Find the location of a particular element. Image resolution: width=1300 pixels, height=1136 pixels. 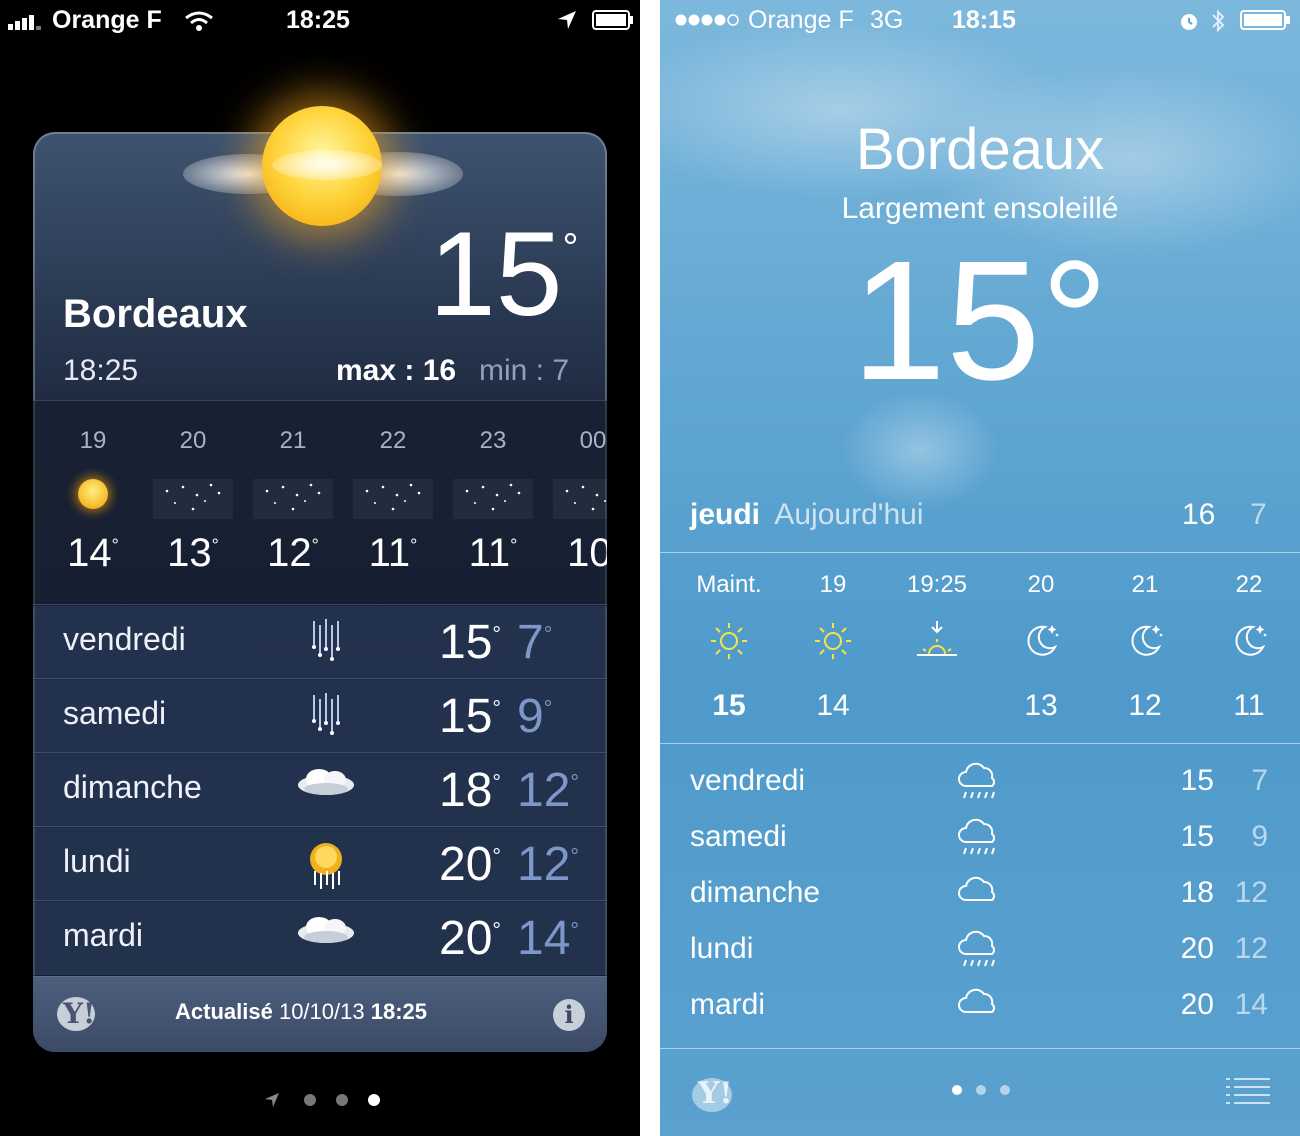

daily-row: lundi 20 12 is located at coordinates (980, 952).